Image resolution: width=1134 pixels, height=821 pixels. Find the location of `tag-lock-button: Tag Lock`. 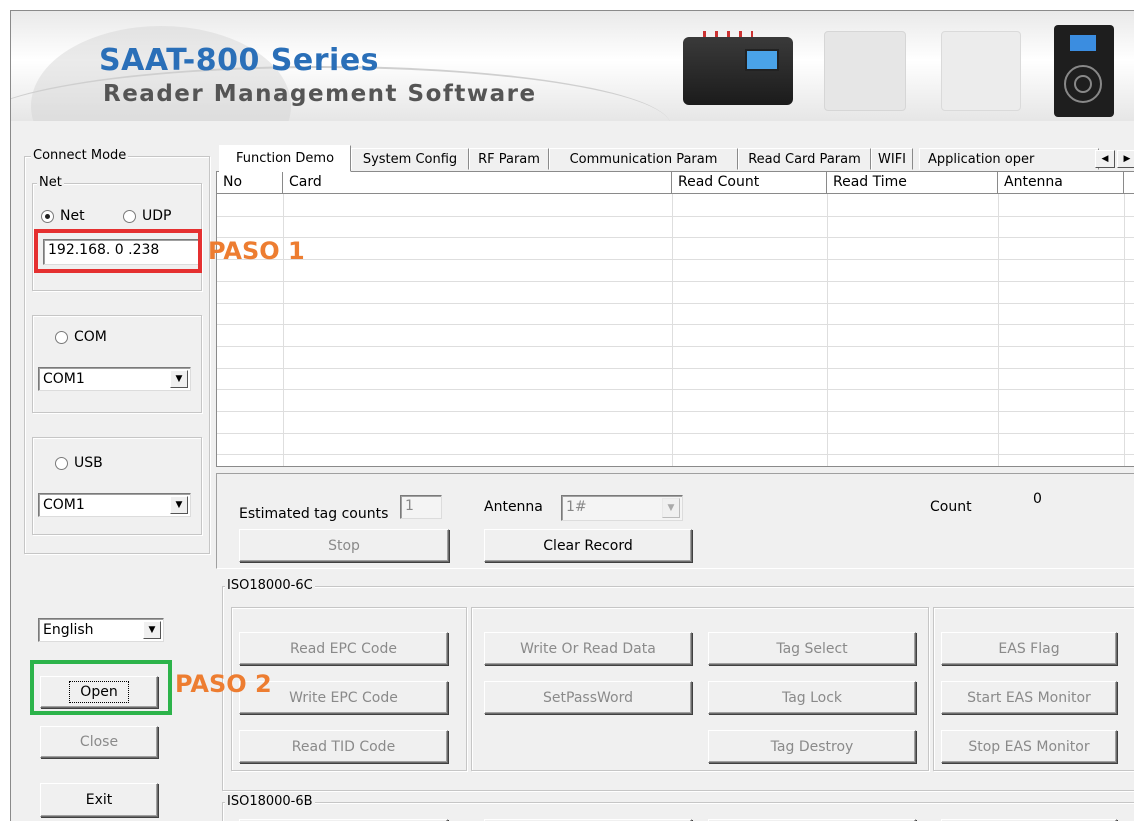

tag-lock-button: Tag Lock is located at coordinates (812, 697).